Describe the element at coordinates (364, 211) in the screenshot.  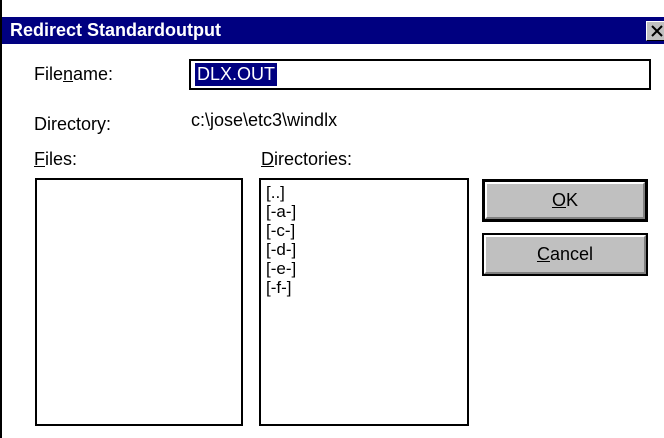
I see `directory-item: [-a-]` at that location.